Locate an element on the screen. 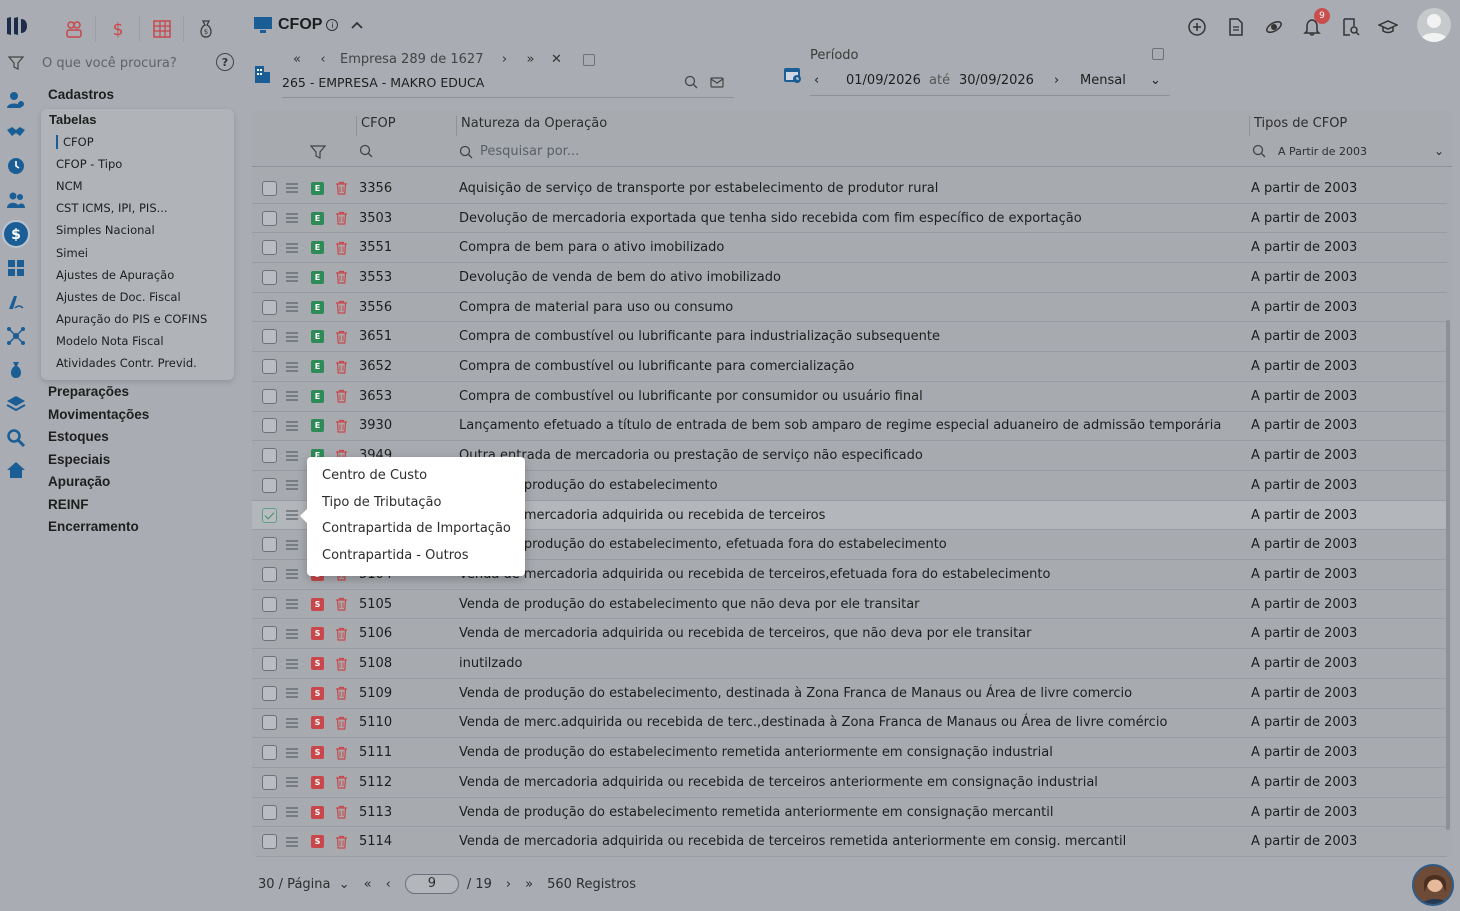 Image resolution: width=1460 pixels, height=911 pixels. submenu-item-cfop-tipo: CFOP - Tipo is located at coordinates (89, 164).